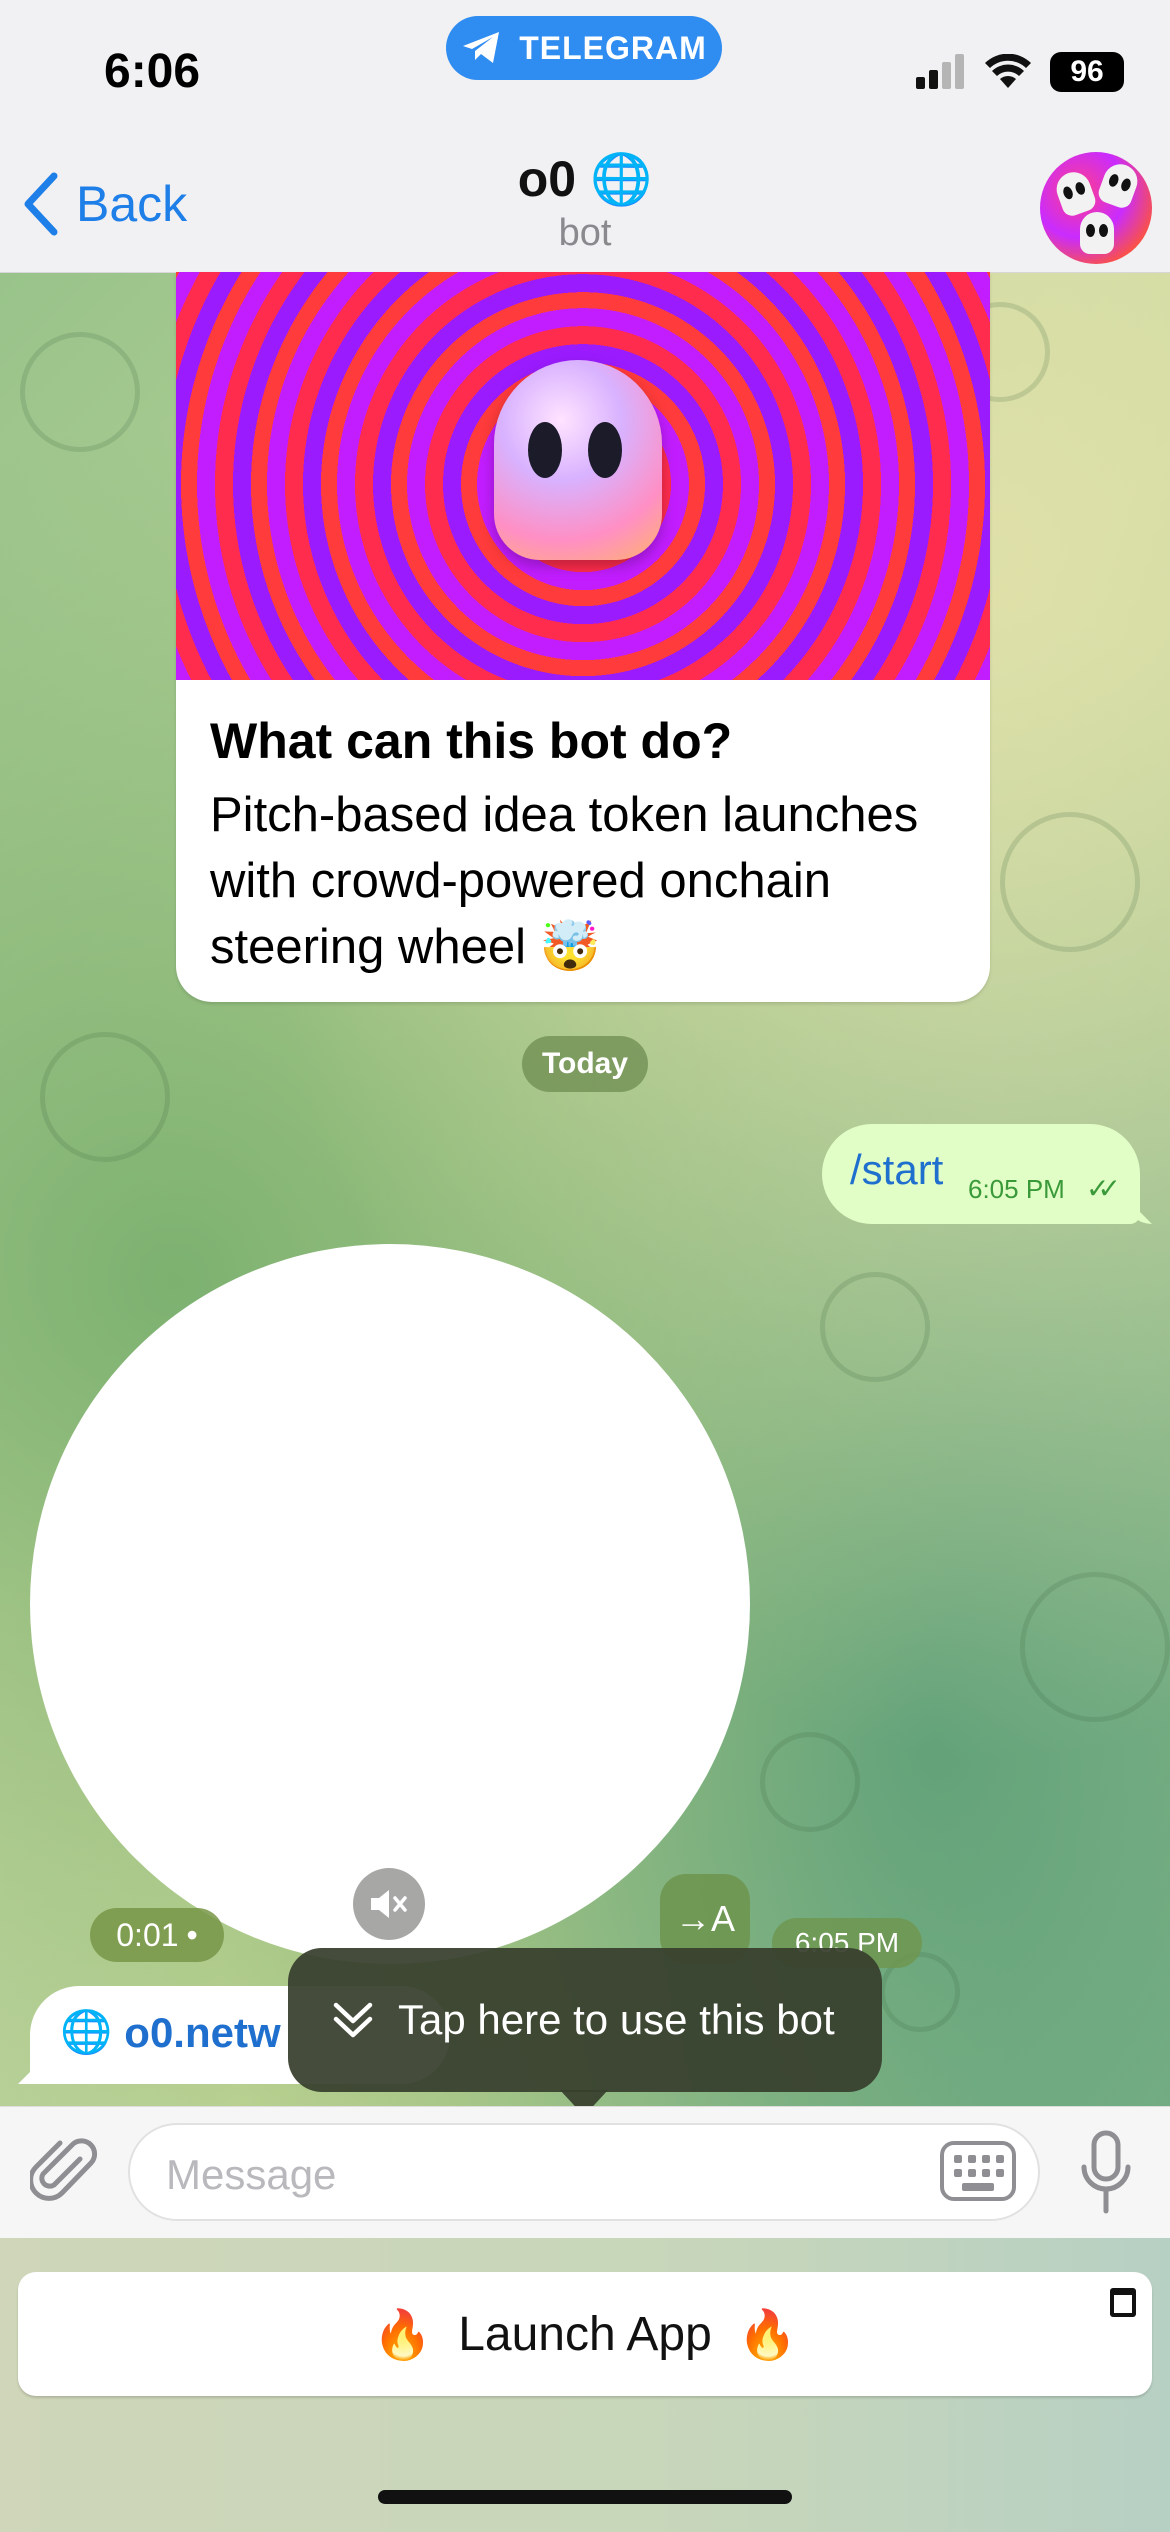  What do you see at coordinates (585, 1064) in the screenshot?
I see `date-divider: Today` at bounding box center [585, 1064].